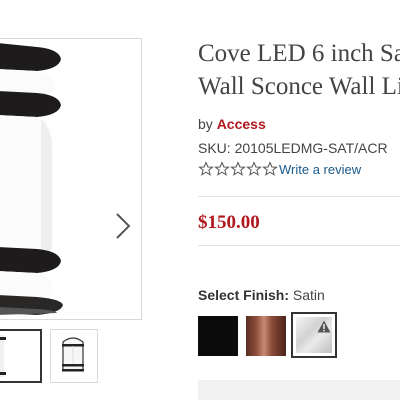 Image resolution: width=400 pixels, height=400 pixels. I want to click on sconce-front-thumbnail, so click(21, 356).